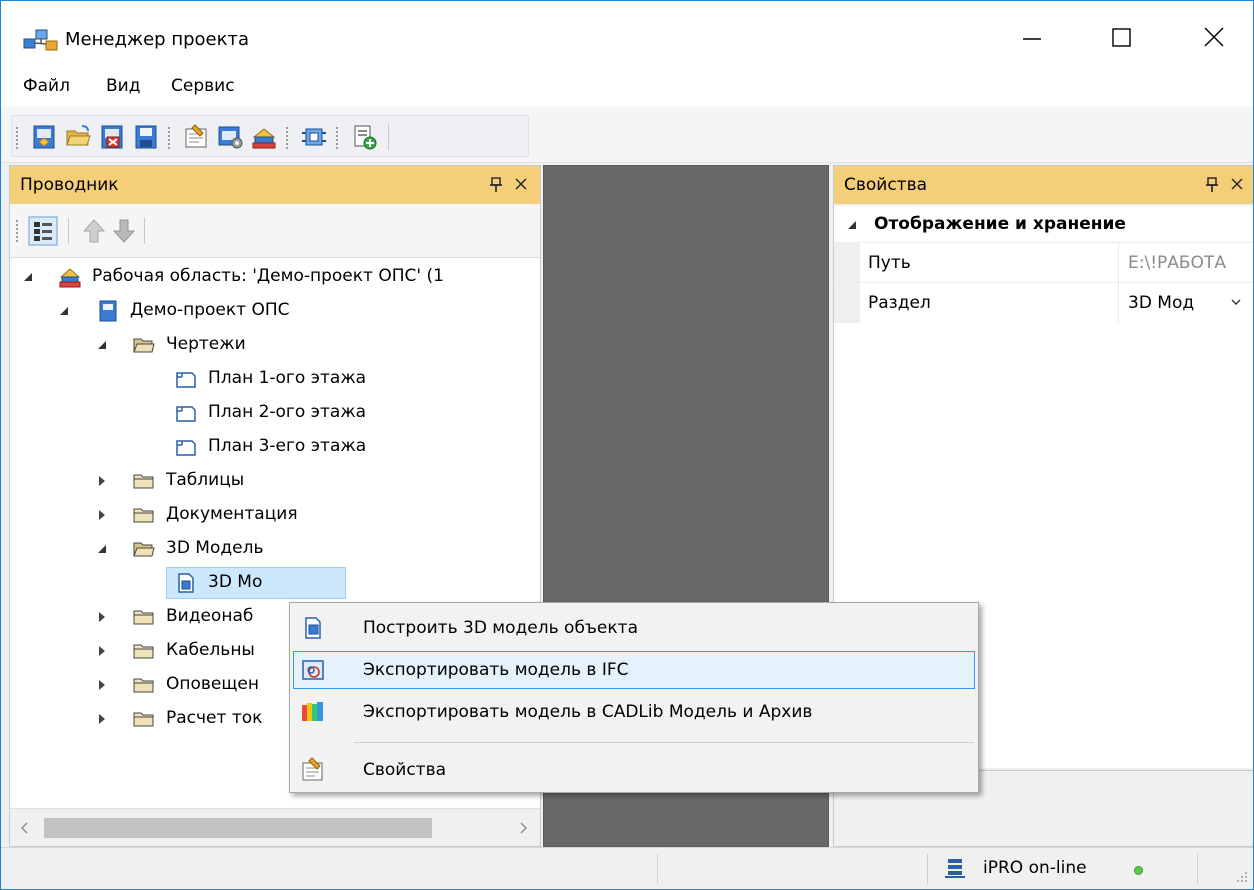  I want to click on property-row-path: Путь E:\!РАБОТА, so click(1043, 262).